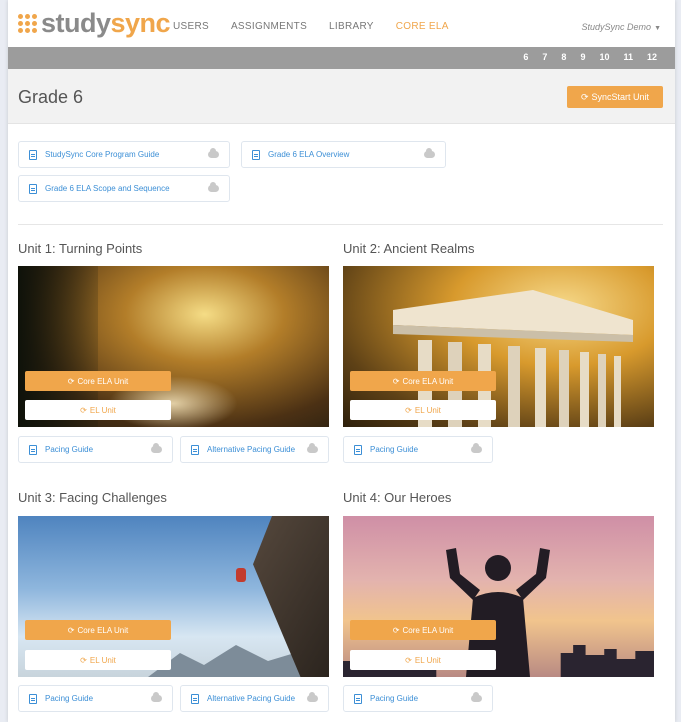 The height and width of the screenshot is (722, 681). What do you see at coordinates (604, 57) in the screenshot?
I see `grade-10: 10` at bounding box center [604, 57].